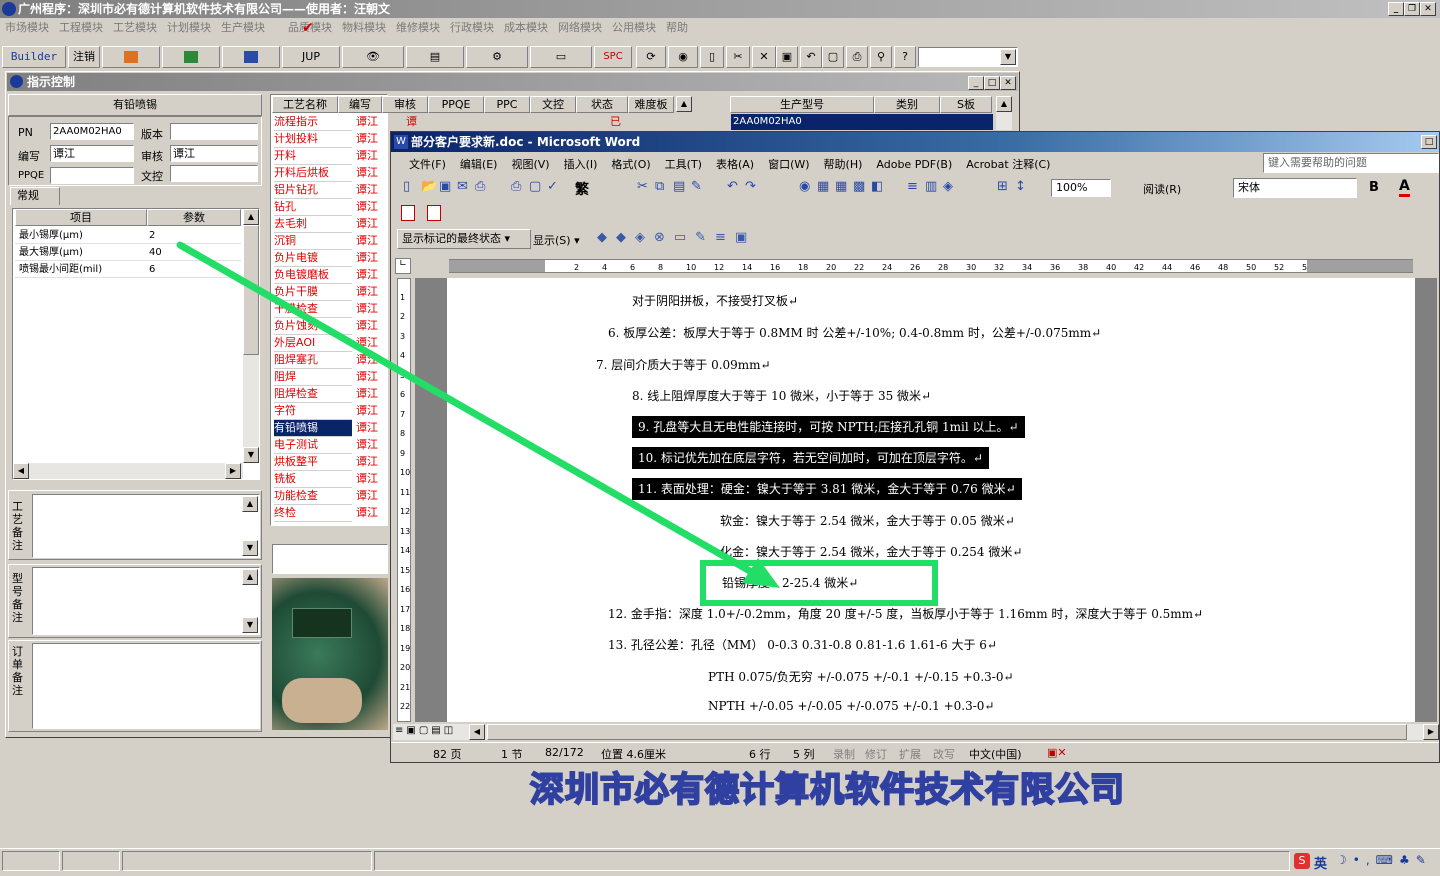 The height and width of the screenshot is (876, 1440). Describe the element at coordinates (720, 862) in the screenshot. I see `main-statusbar: S 英 ☽•,⌨♣✎` at that location.